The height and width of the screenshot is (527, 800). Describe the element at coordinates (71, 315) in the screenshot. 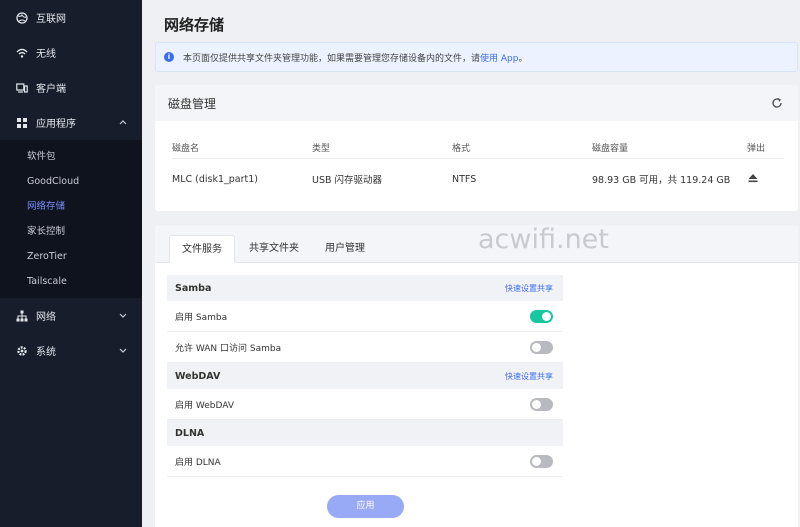

I see `nav-network: 网络` at that location.